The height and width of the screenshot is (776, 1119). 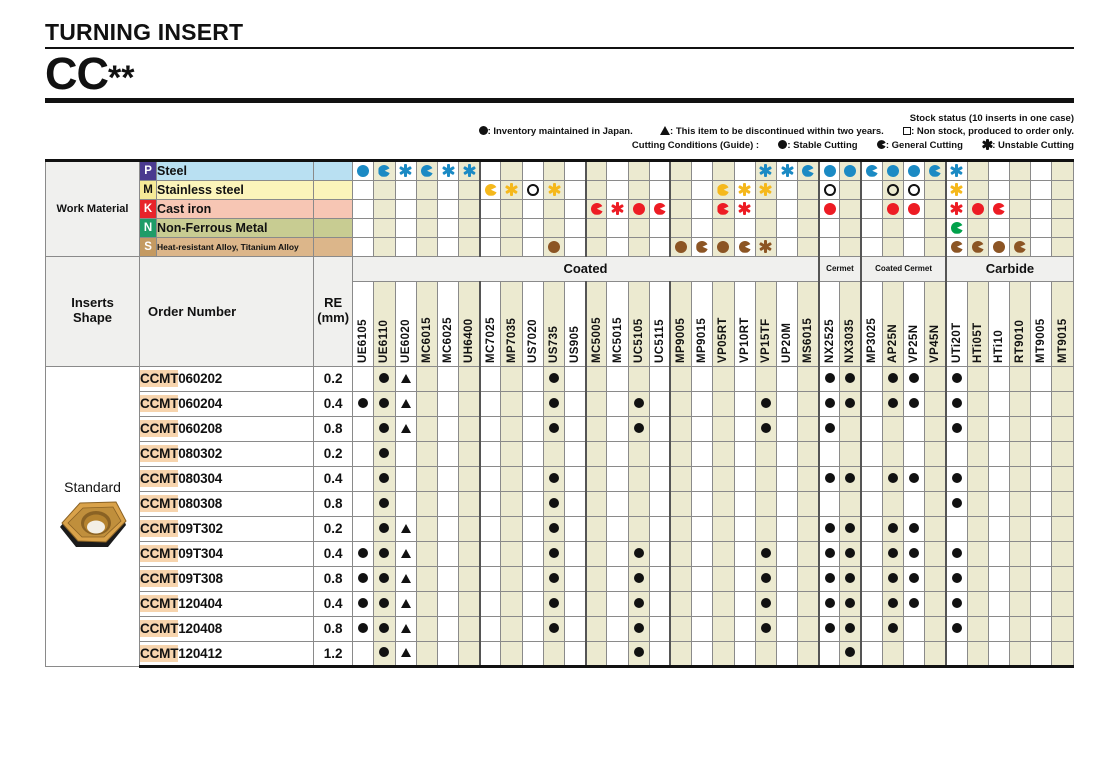 I want to click on table-row: CCMT120408 0.8, so click(x=560, y=628).